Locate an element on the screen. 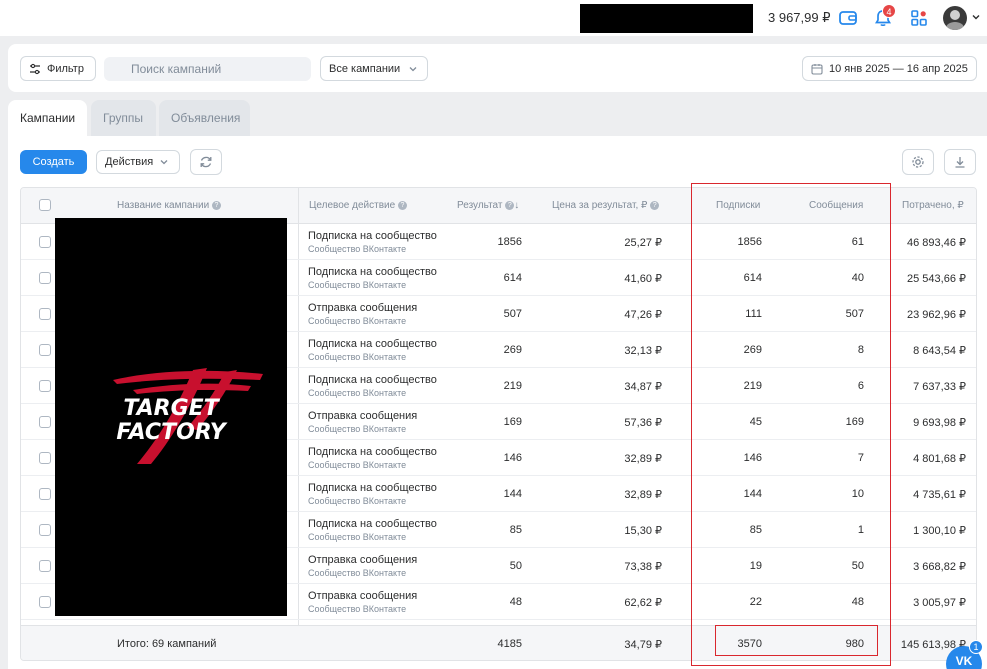 This screenshot has width=987, height=669. actions-label: Действия is located at coordinates (129, 162).